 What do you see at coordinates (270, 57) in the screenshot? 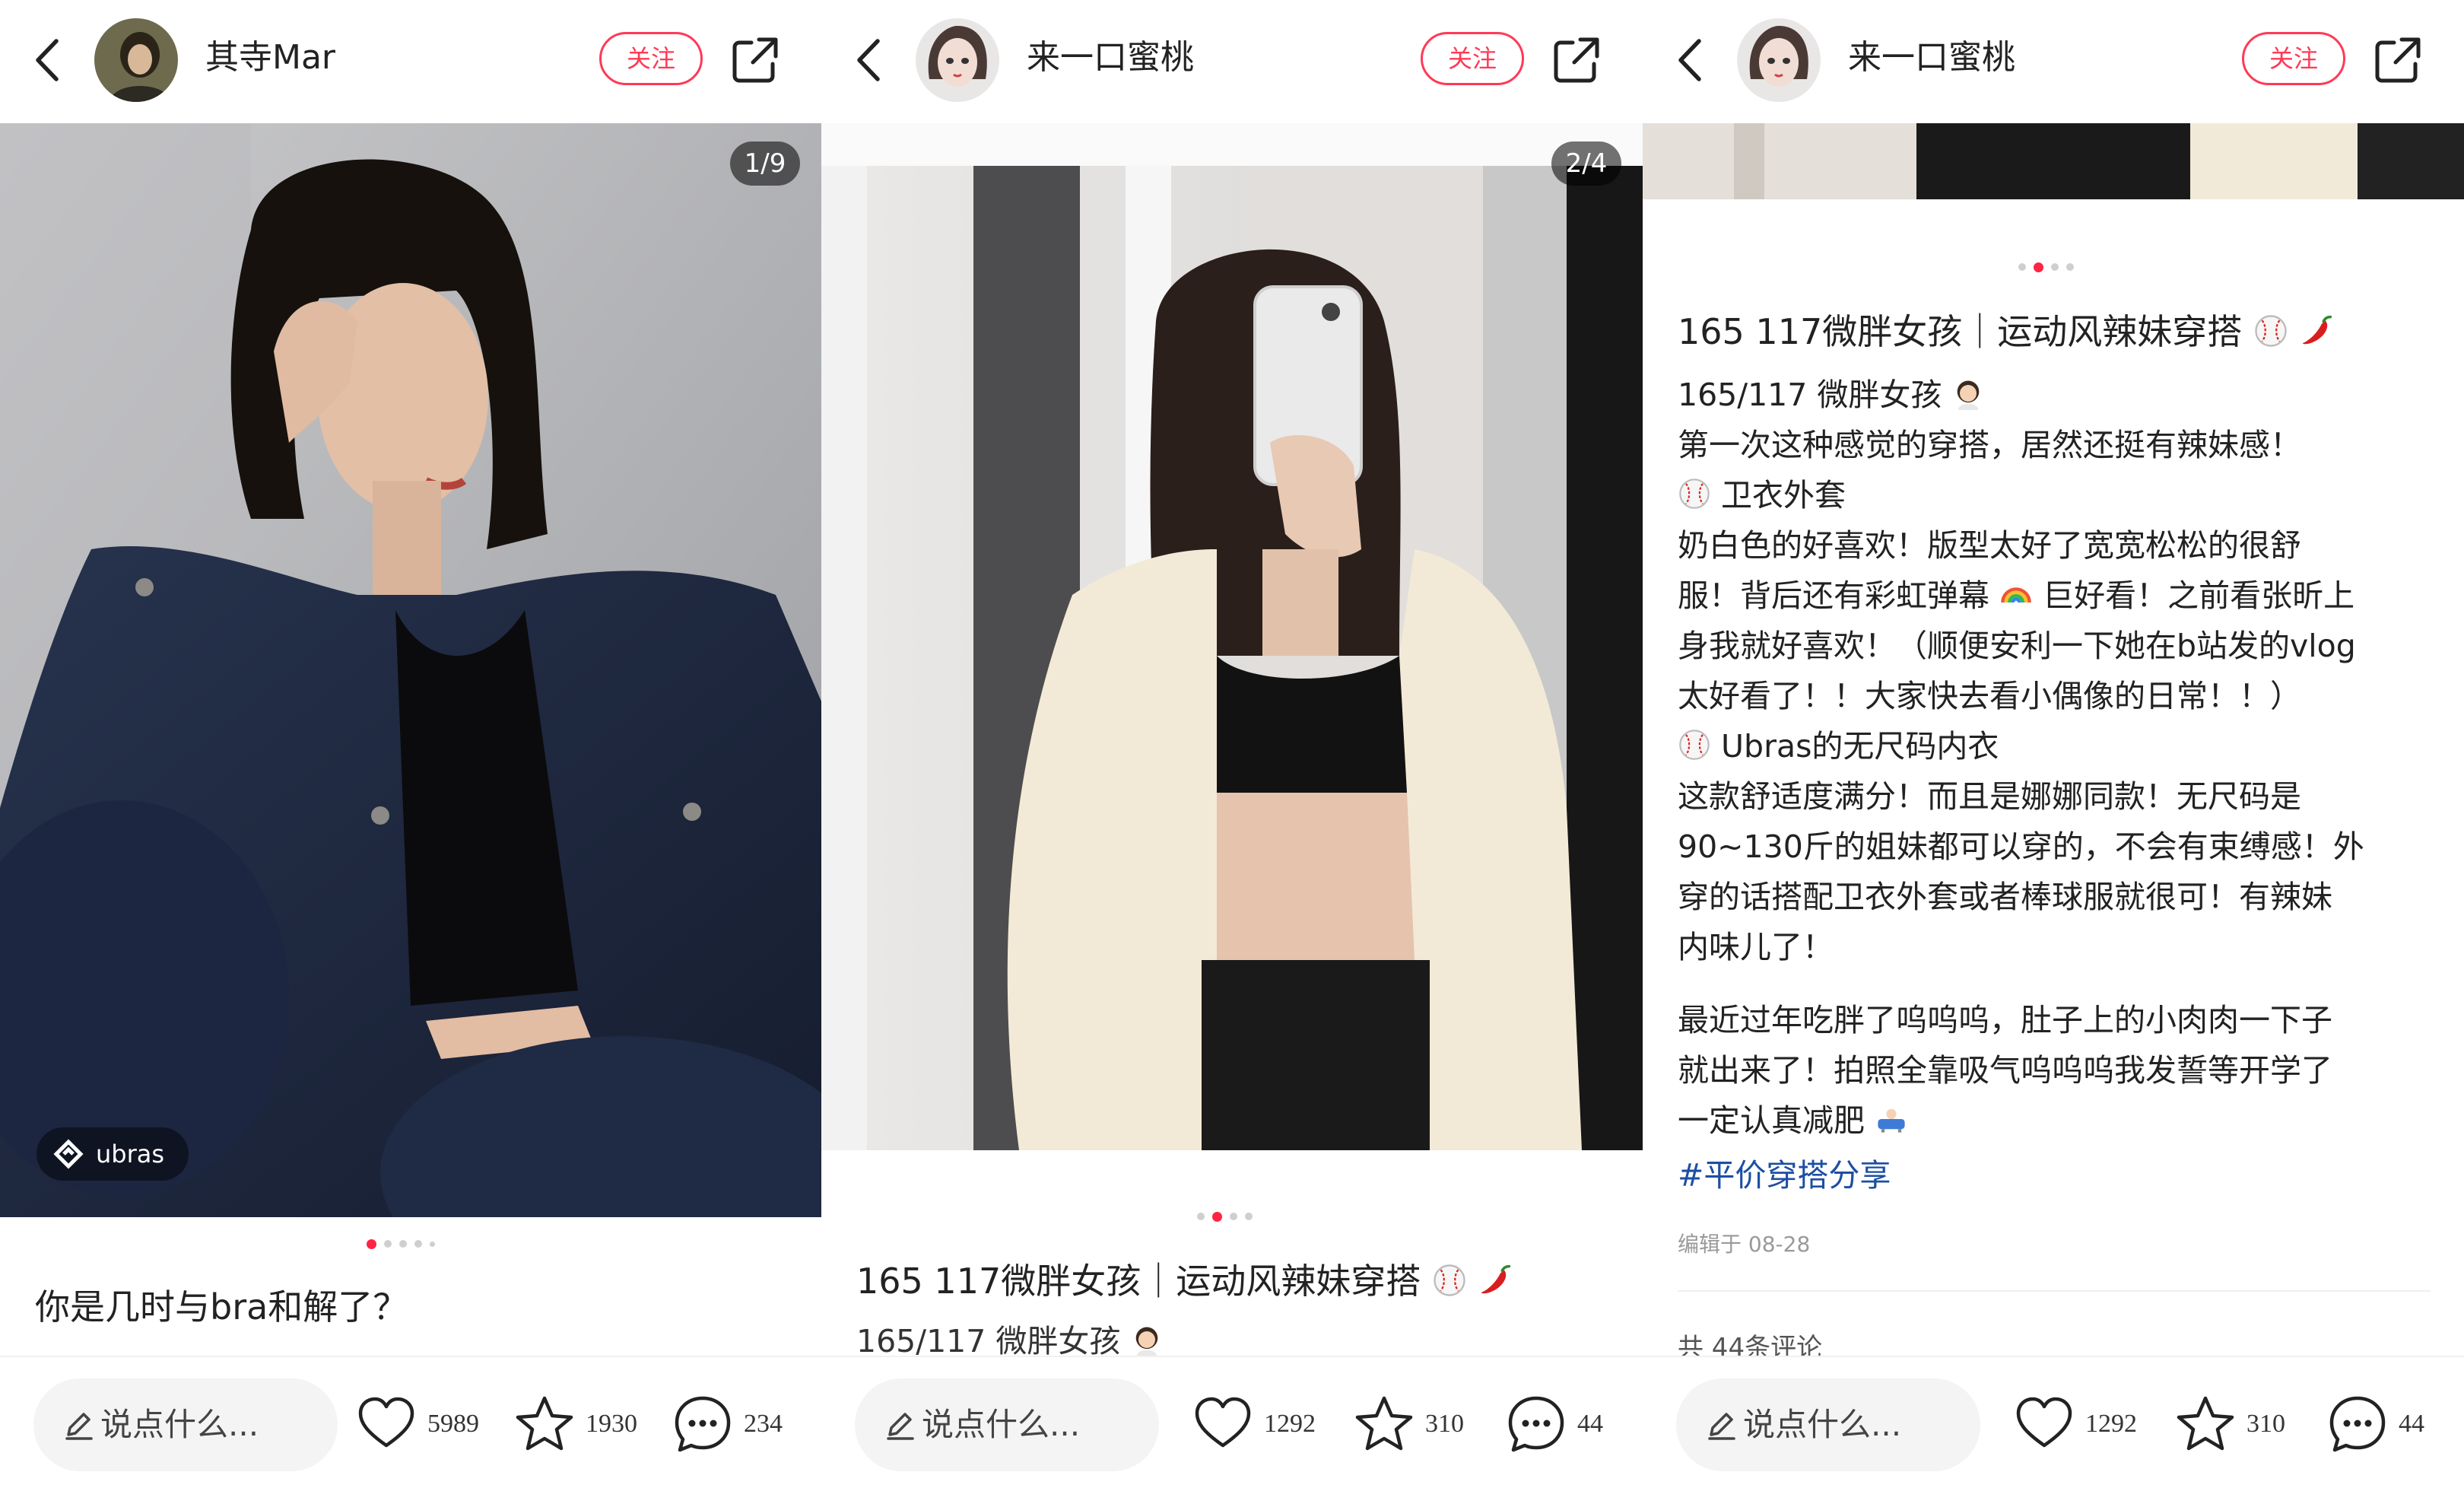
I see `author-name: 其寺Mar` at bounding box center [270, 57].